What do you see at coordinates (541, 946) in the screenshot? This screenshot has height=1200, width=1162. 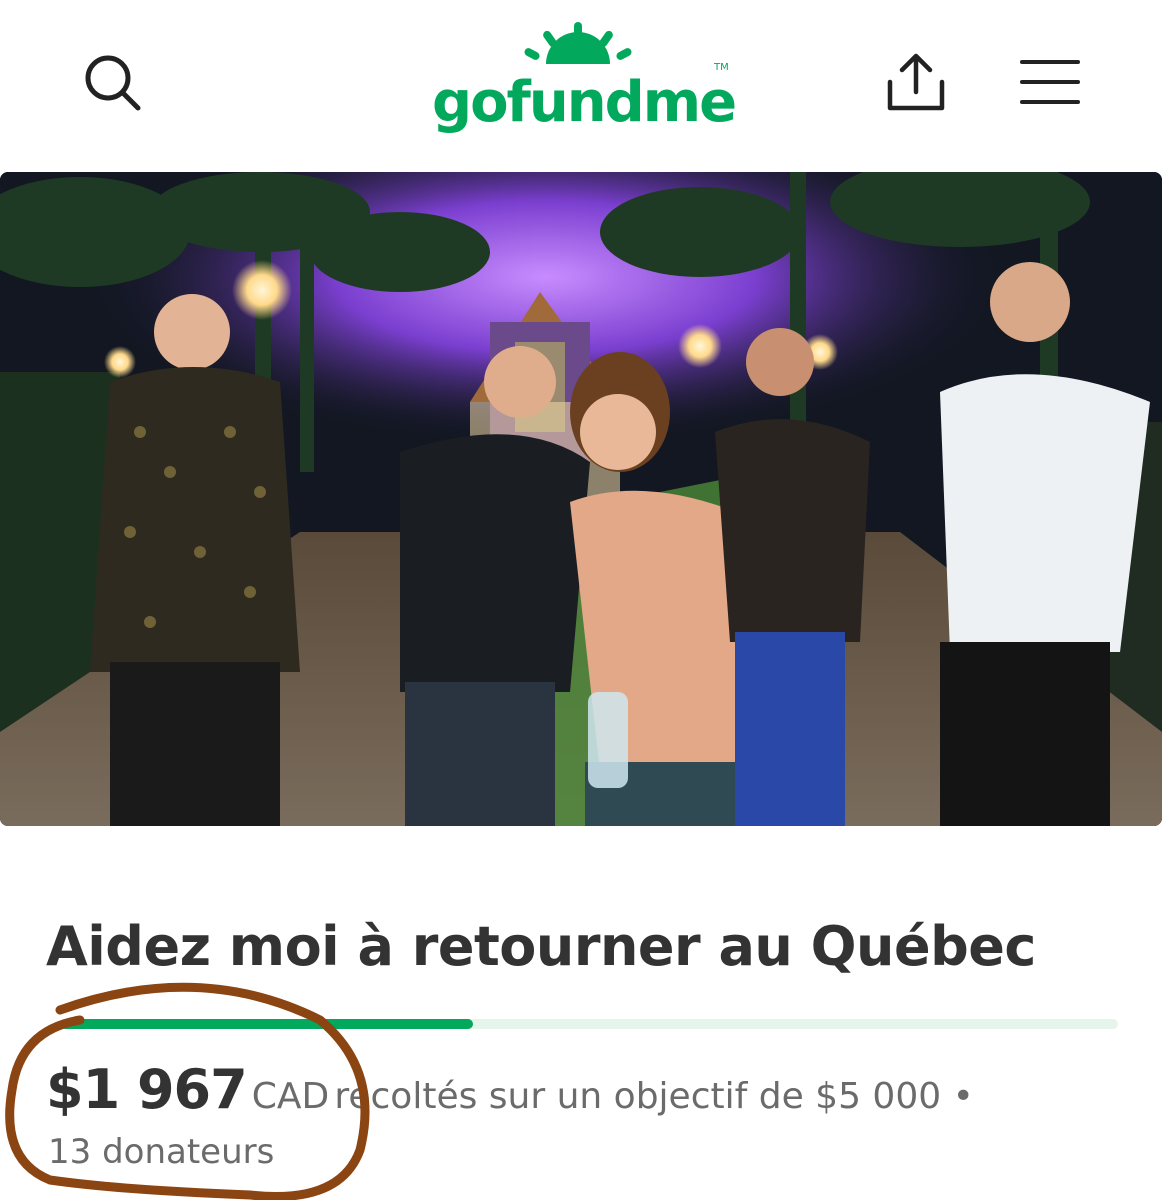 I see `campaign-title: Aidez moi à retourner au Québec` at bounding box center [541, 946].